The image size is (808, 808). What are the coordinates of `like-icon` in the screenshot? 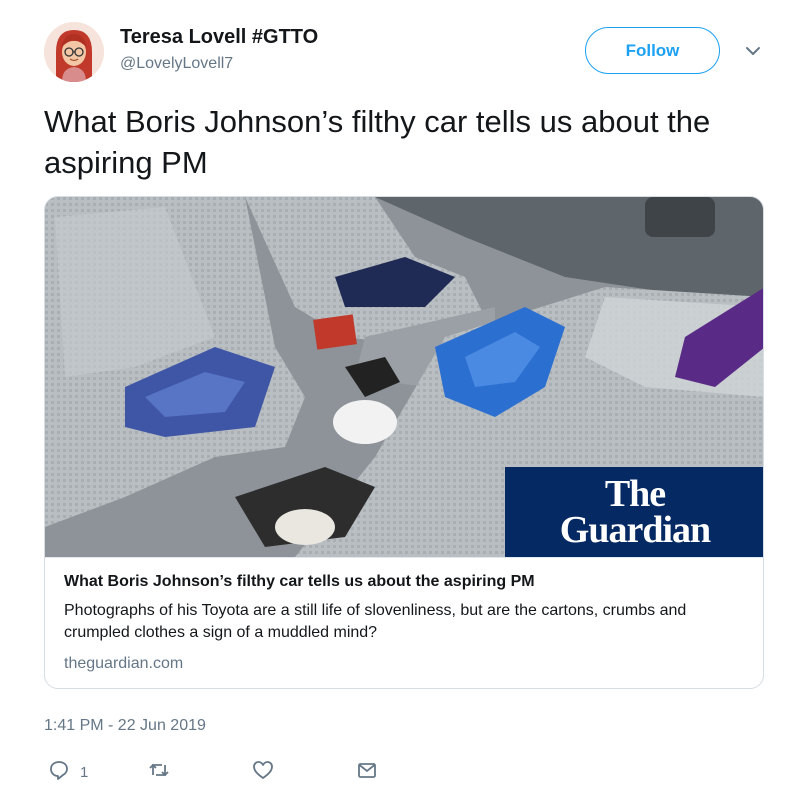 It's located at (263, 772).